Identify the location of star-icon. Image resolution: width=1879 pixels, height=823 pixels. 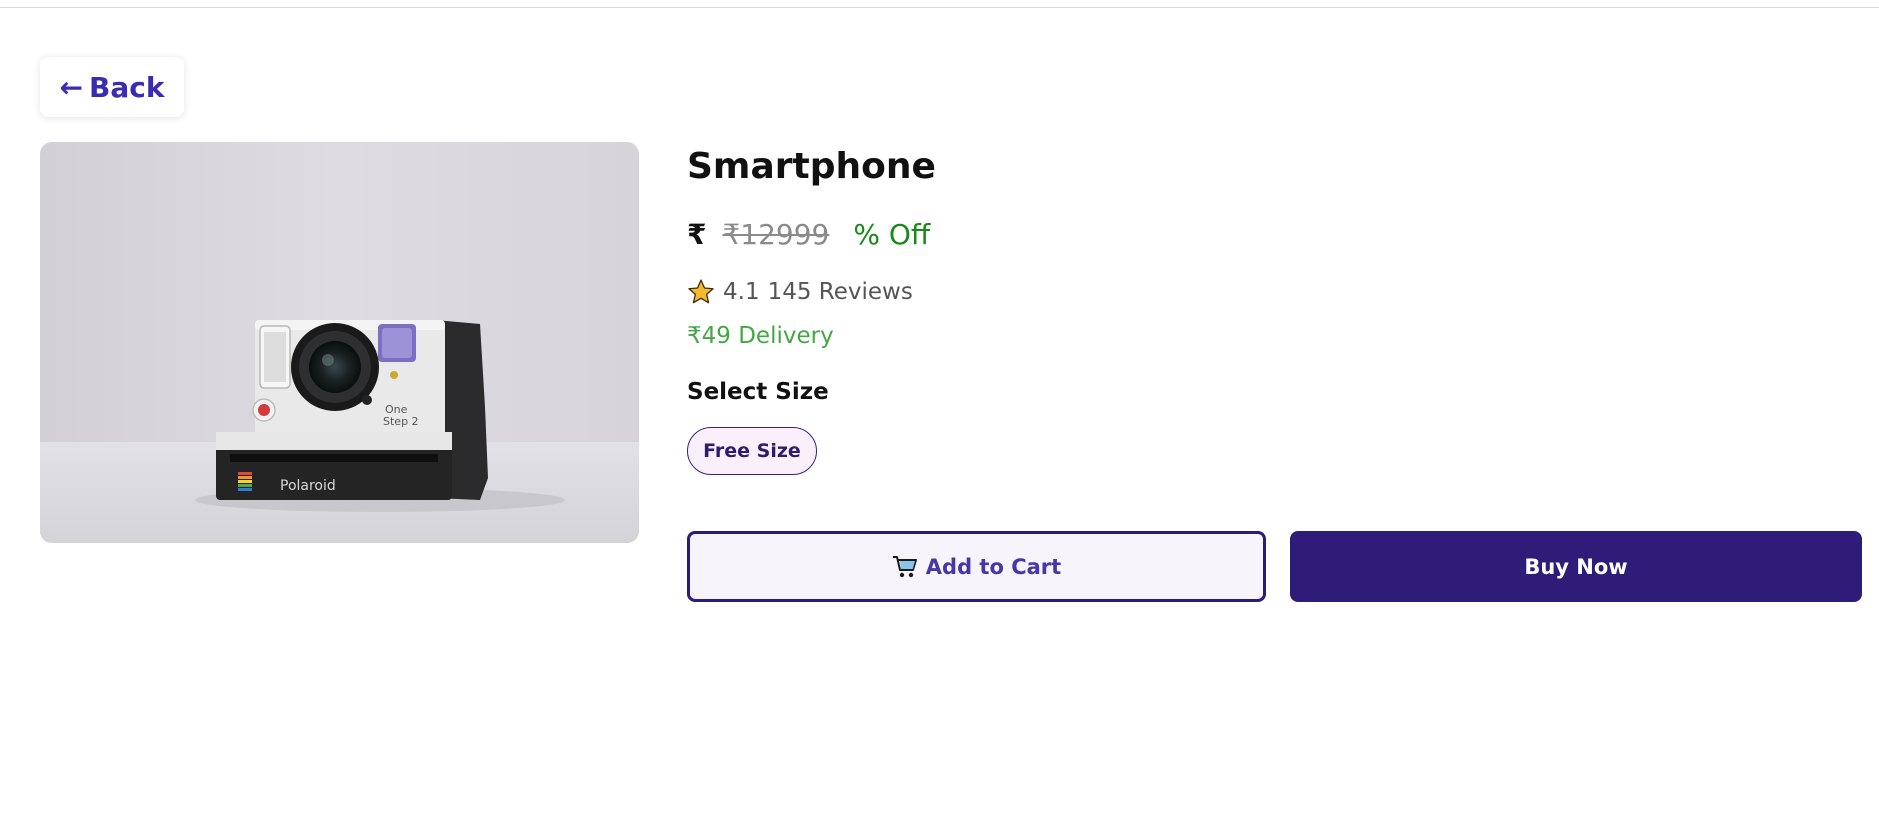
(701, 291).